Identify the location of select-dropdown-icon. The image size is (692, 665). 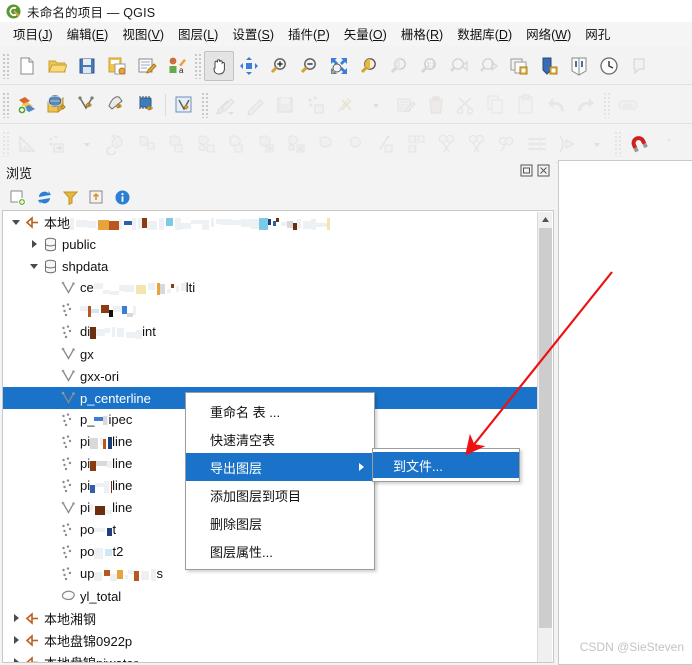
(87, 144).